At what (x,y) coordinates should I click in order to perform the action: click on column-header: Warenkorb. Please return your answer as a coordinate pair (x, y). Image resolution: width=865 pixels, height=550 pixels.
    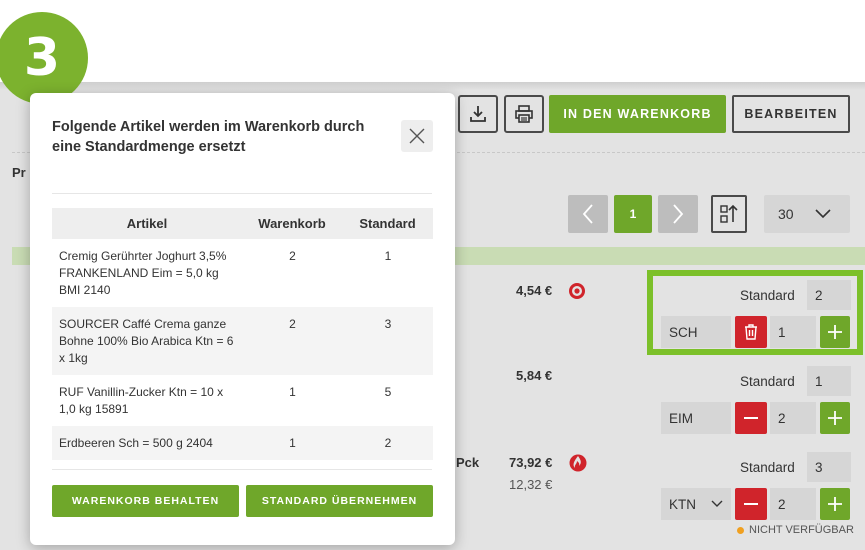
    Looking at the image, I should click on (292, 223).